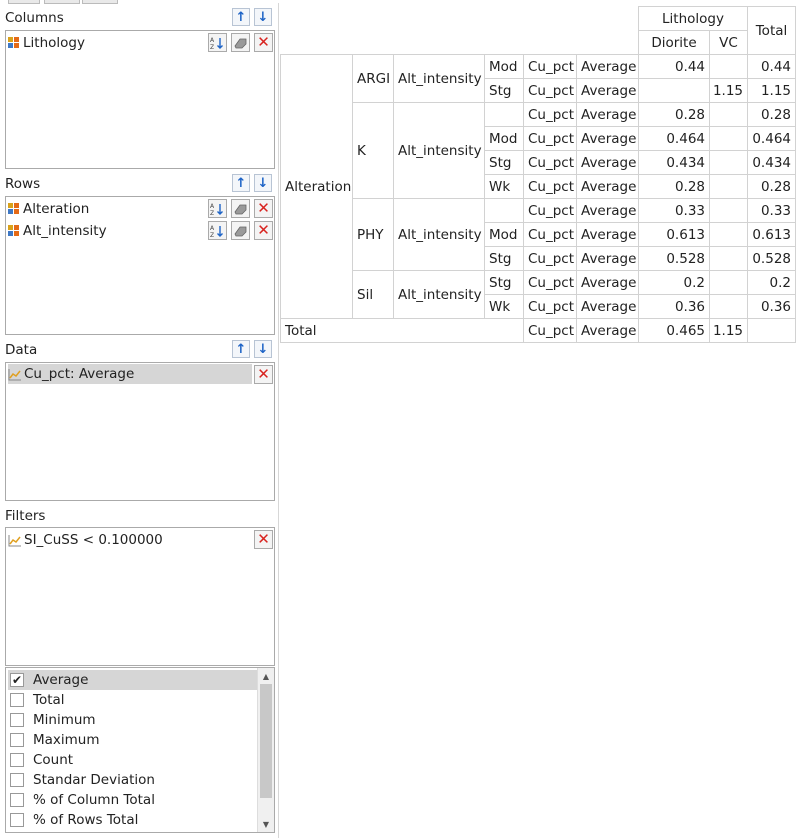 Image resolution: width=801 pixels, height=838 pixels. I want to click on columns-move-up-button: ↑, so click(241, 17).